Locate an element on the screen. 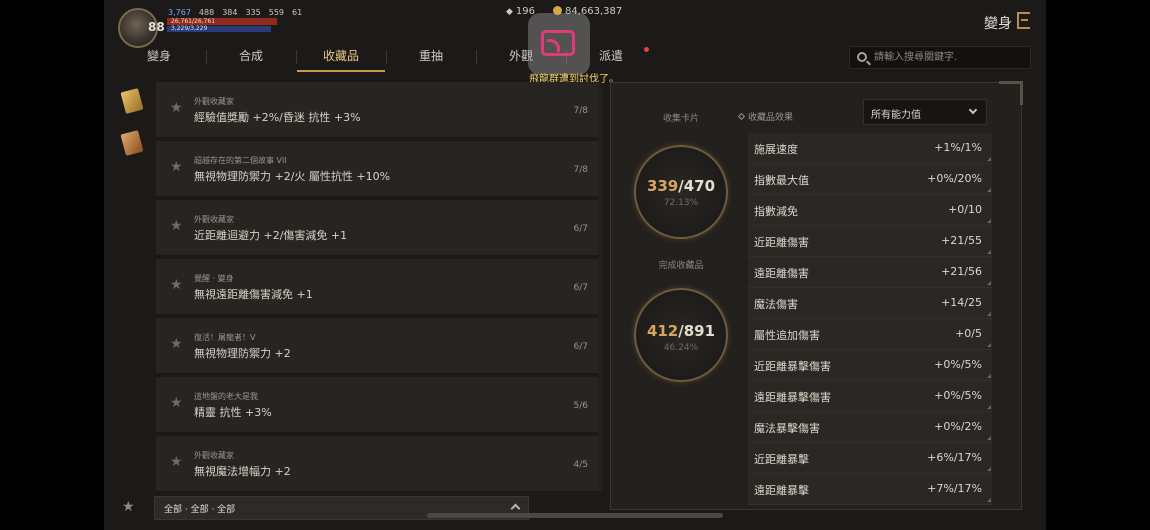 The width and height of the screenshot is (1150, 530). tab-synthesis: 合成 is located at coordinates (251, 56).